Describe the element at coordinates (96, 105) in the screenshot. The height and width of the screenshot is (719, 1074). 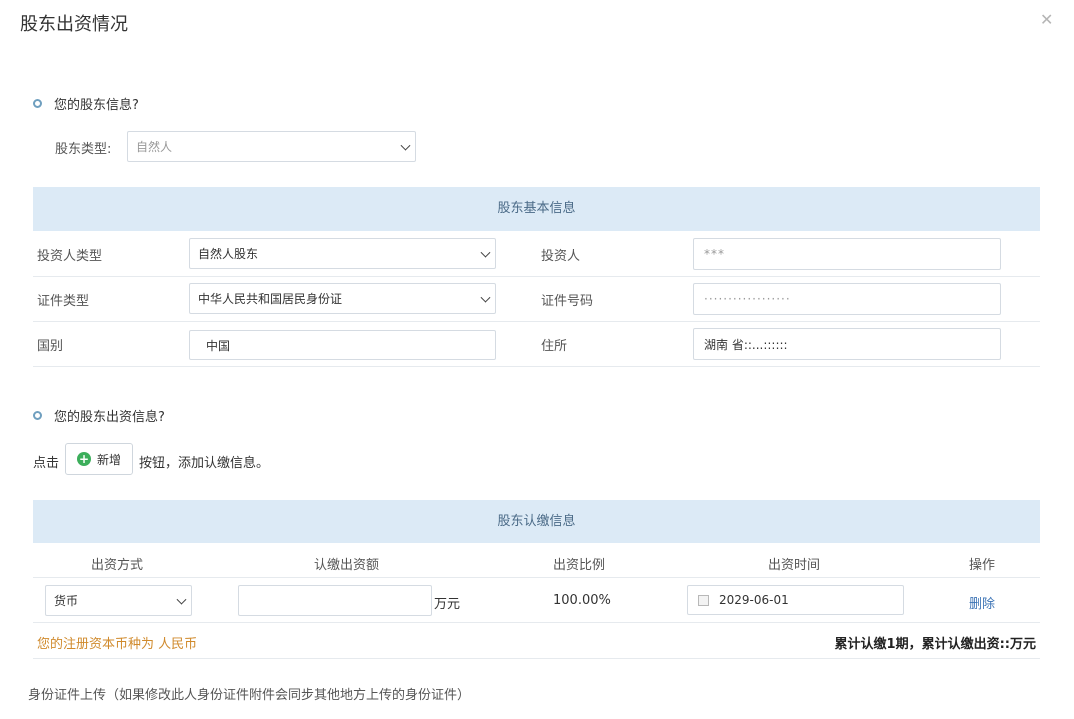
I see `section-heading-text: 您的股东信息?` at that location.